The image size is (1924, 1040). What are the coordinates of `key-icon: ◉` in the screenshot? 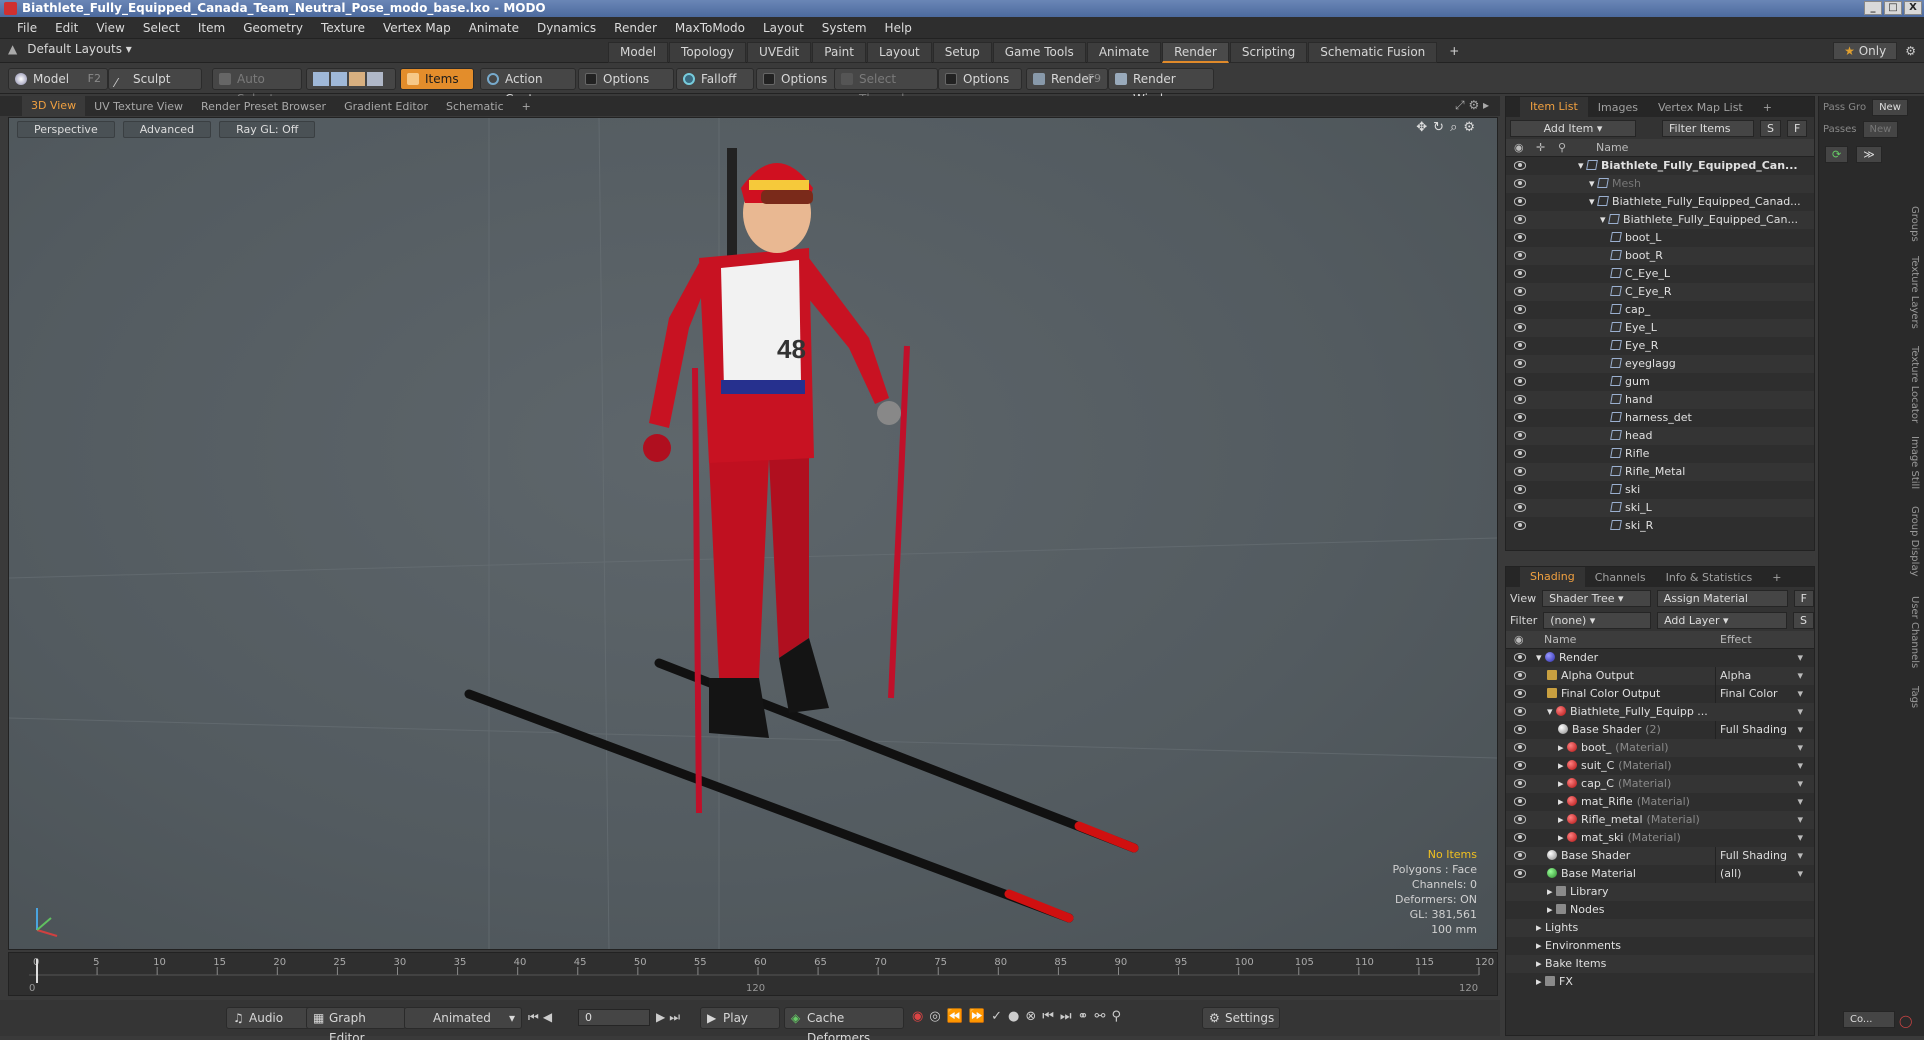 It's located at (920, 1016).